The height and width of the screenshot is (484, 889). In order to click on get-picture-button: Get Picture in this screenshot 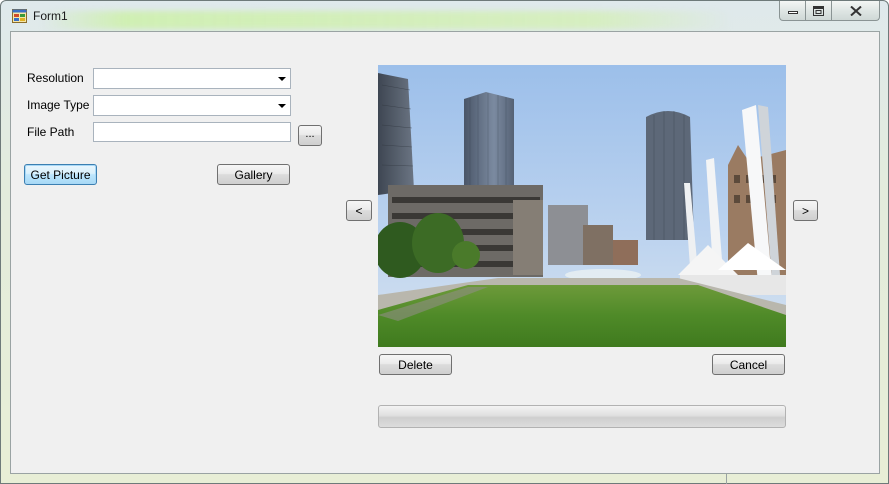, I will do `click(60, 174)`.